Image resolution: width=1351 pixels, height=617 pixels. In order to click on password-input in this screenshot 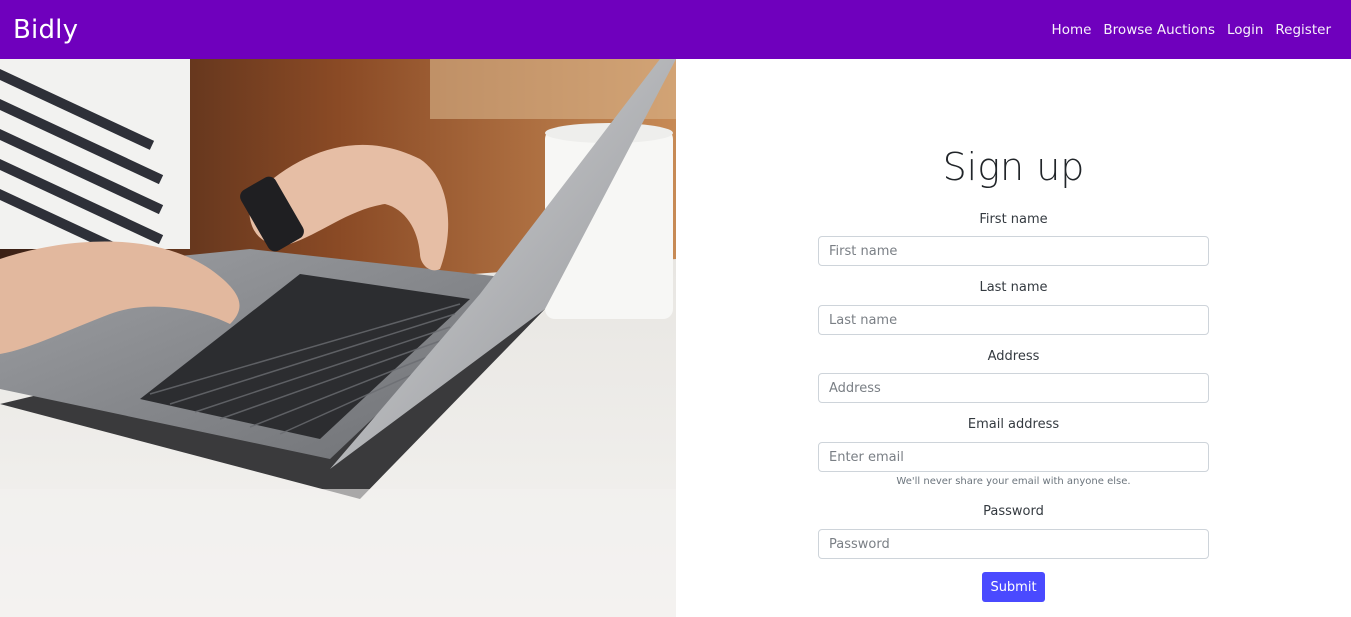, I will do `click(1013, 544)`.